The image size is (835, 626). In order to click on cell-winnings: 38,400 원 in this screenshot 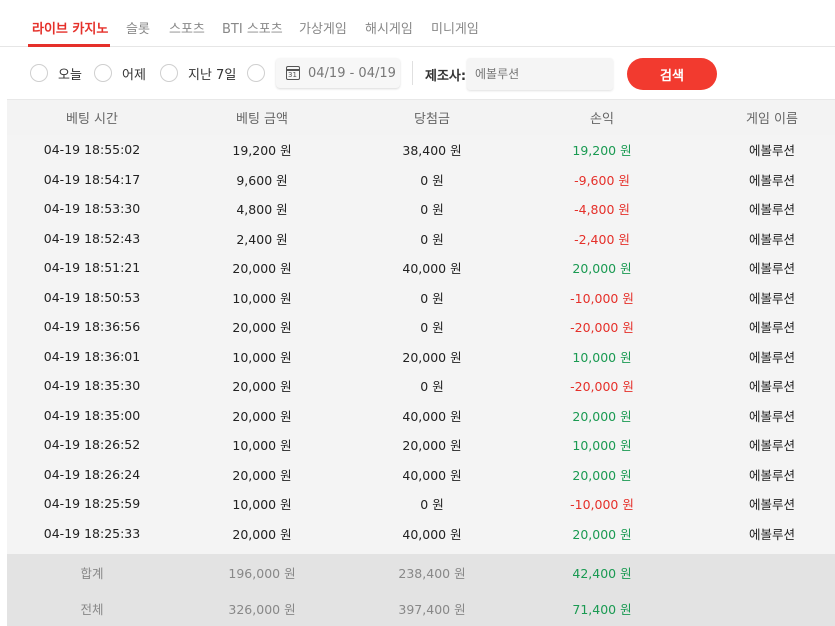, I will do `click(432, 151)`.